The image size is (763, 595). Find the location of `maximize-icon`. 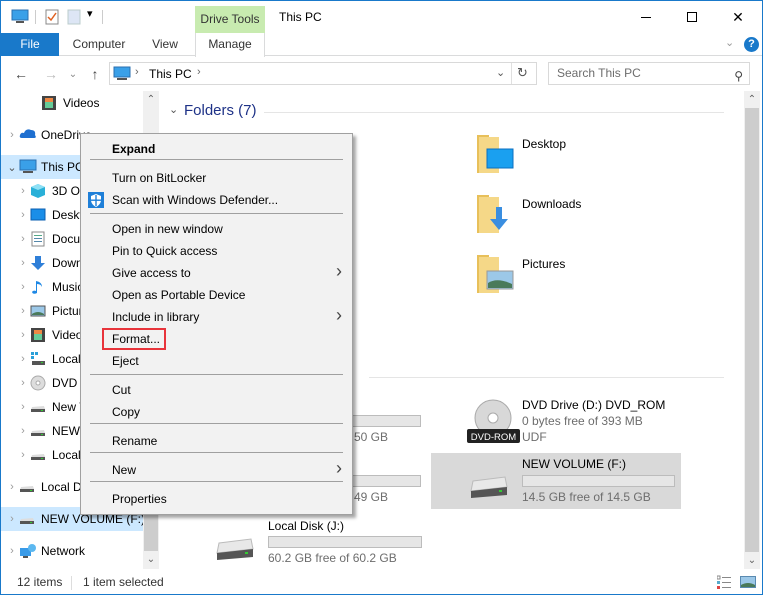

maximize-icon is located at coordinates (692, 17).